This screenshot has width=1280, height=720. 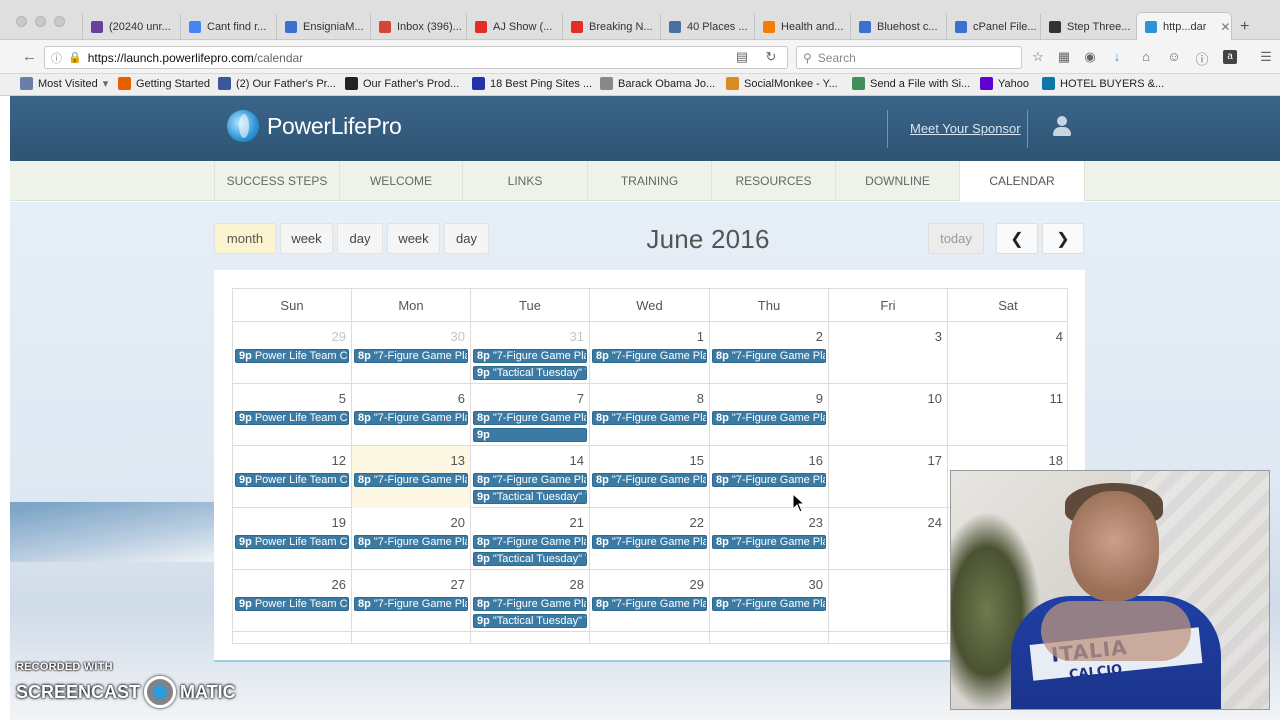 What do you see at coordinates (1022, 181) in the screenshot?
I see `nav-item-calendar: CALENDAR` at bounding box center [1022, 181].